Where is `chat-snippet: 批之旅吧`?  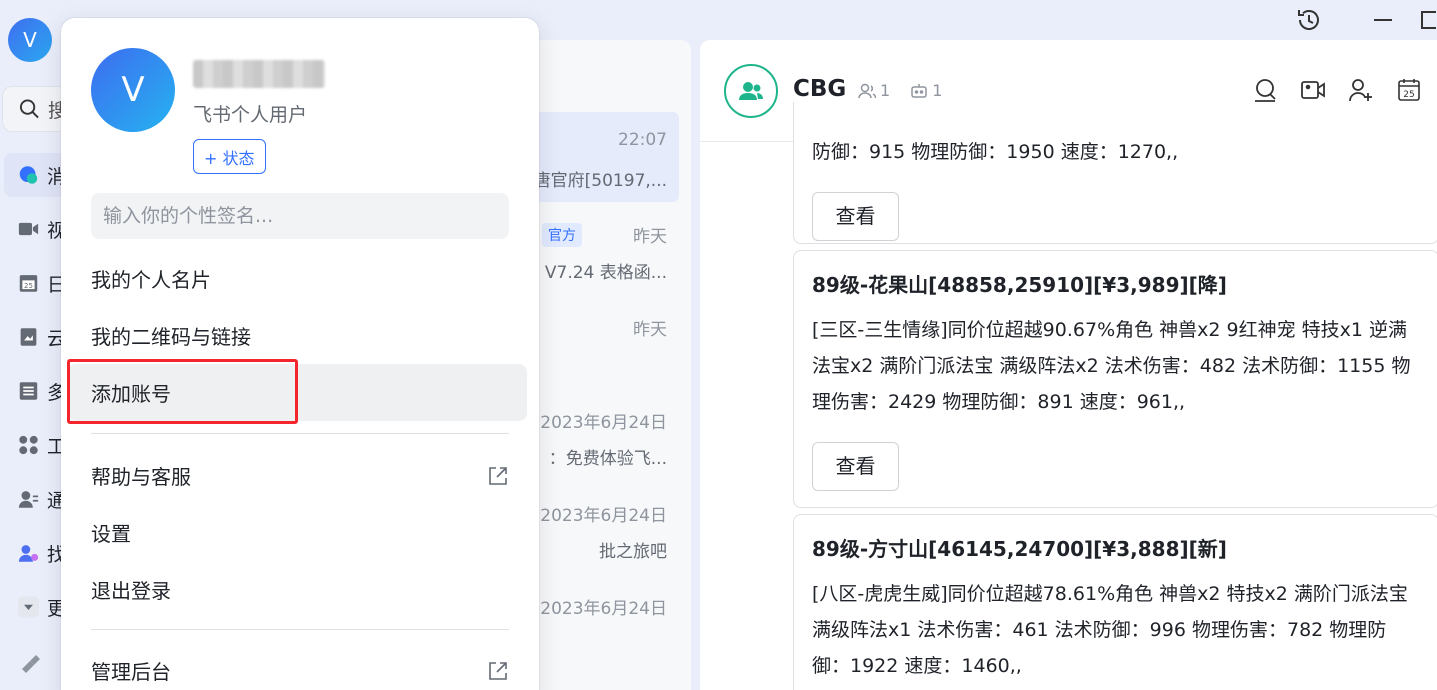 chat-snippet: 批之旅吧 is located at coordinates (633, 552).